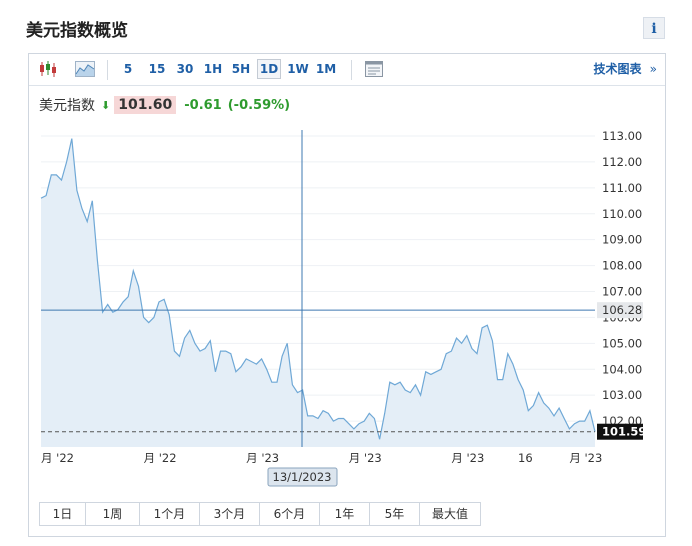 The height and width of the screenshot is (546, 692). What do you see at coordinates (622, 136) in the screenshot?
I see `y-tick-label: 113.00` at bounding box center [622, 136].